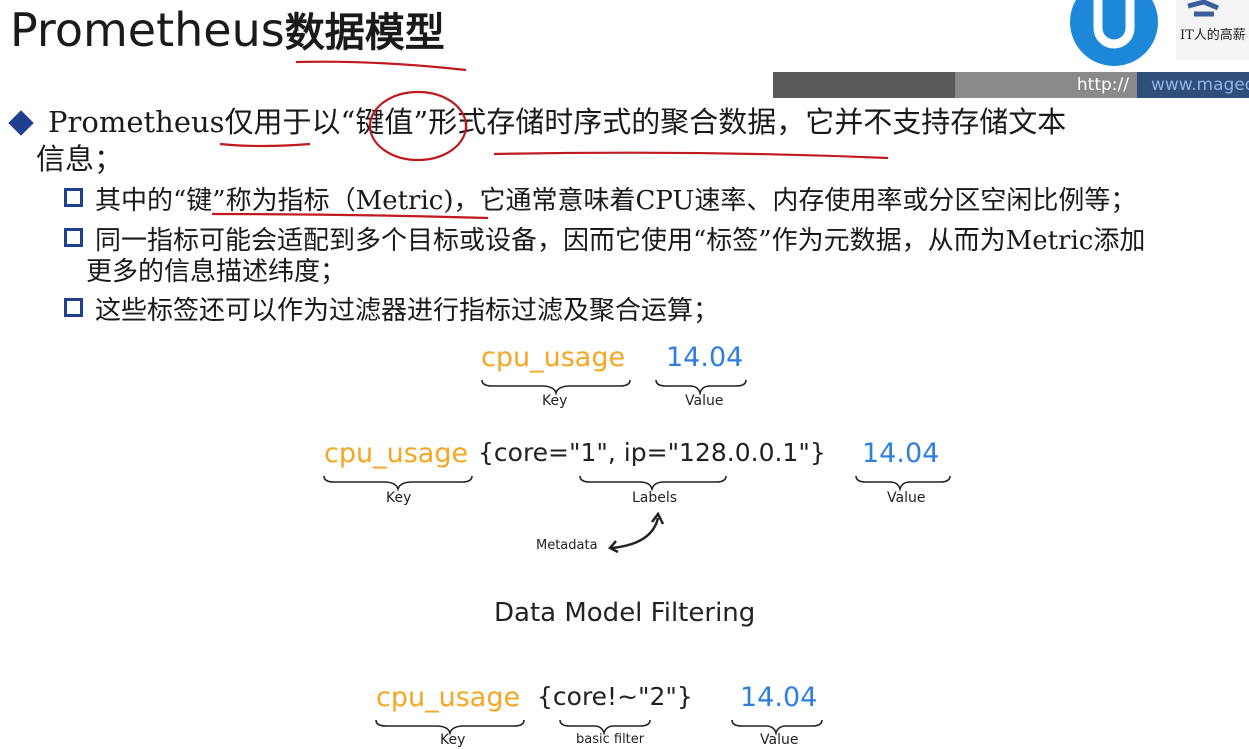 The image size is (1249, 749). Describe the element at coordinates (407, 311) in the screenshot. I see `sub-bullet-text: 这些标签还可以作为过滤器进行指标过滤及聚合运算；` at that location.